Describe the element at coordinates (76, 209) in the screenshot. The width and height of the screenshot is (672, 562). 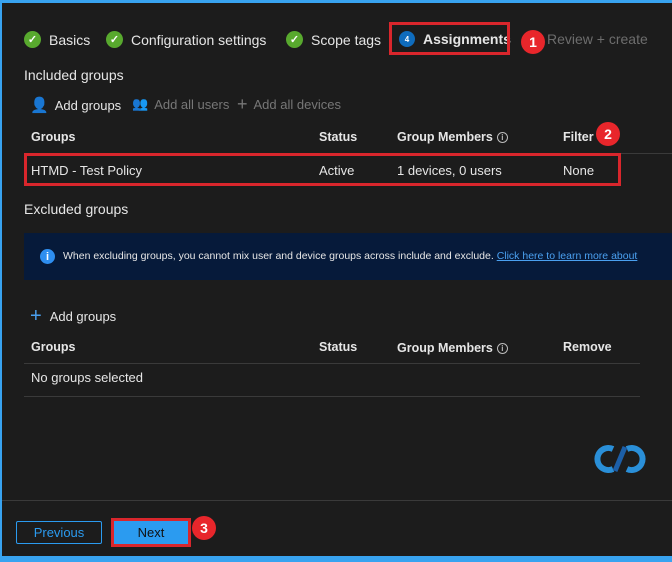
I see `excluded-groups-title: Excluded groups` at that location.